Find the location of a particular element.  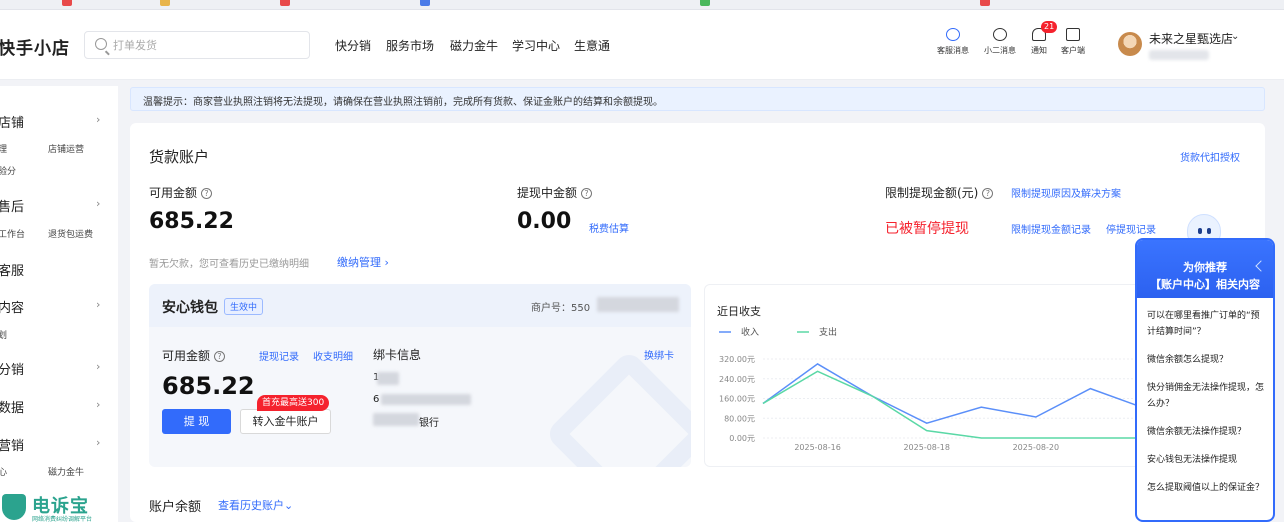

limit-label-text: 限制提现金额(元) is located at coordinates (932, 193).